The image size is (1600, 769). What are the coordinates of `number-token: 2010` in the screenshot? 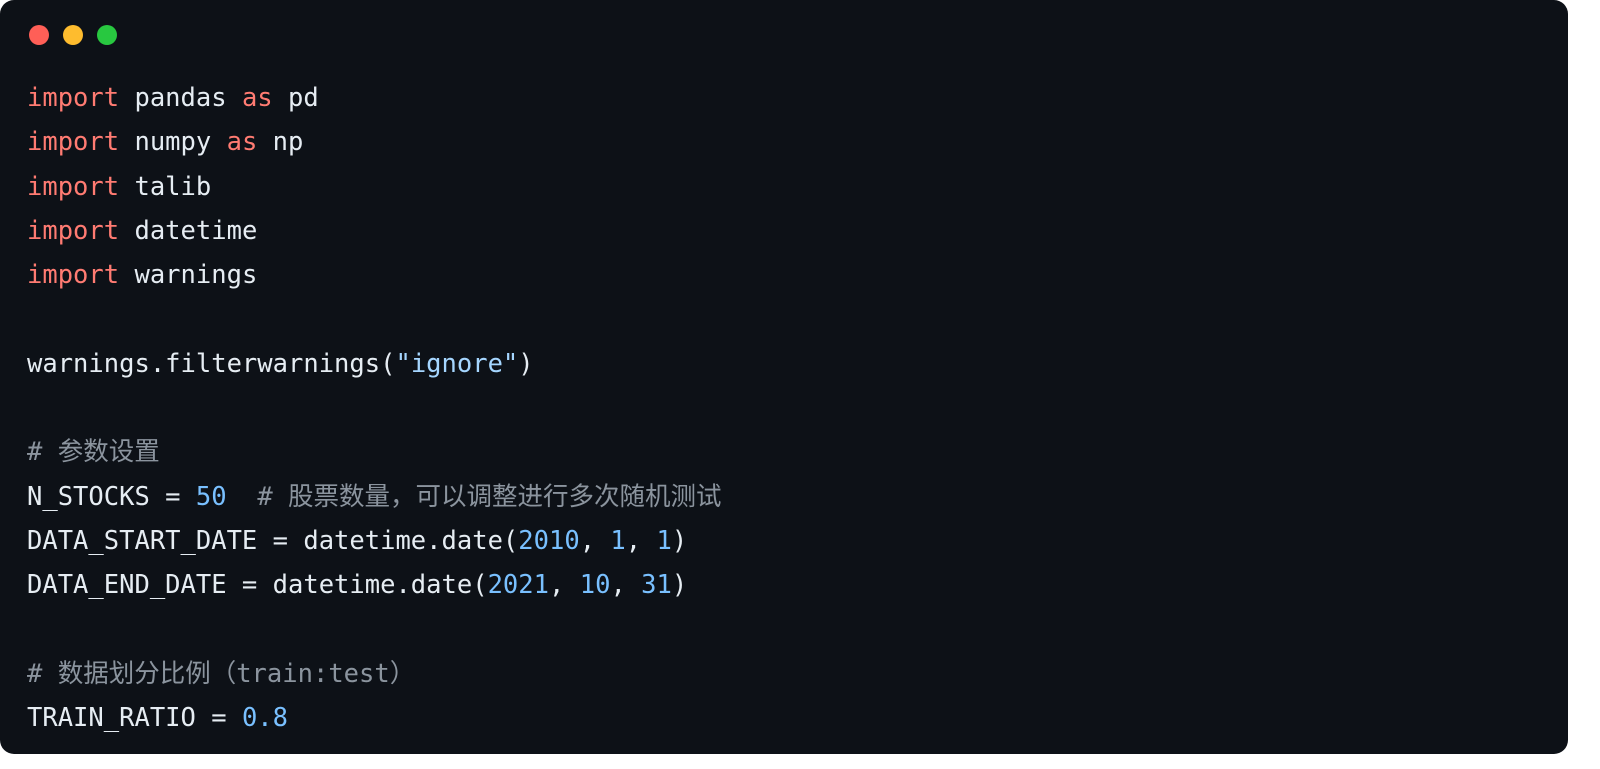 It's located at (549, 540).